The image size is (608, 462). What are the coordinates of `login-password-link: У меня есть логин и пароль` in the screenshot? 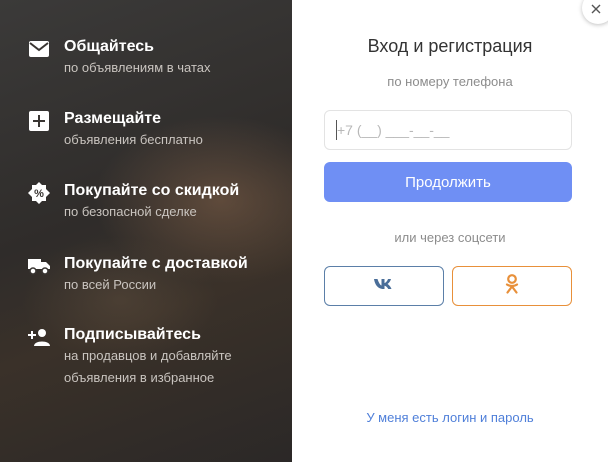 It's located at (450, 417).